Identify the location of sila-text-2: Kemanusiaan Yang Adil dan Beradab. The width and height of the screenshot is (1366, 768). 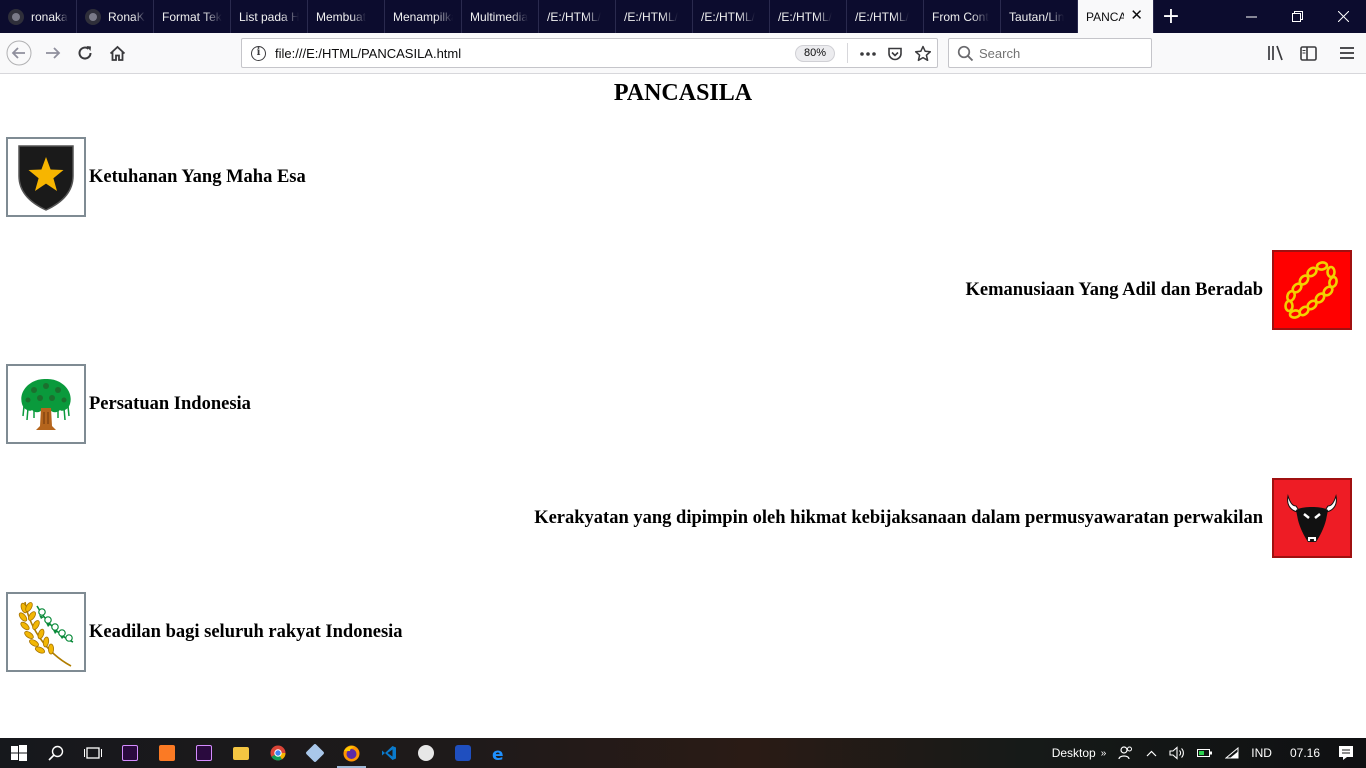
(1114, 289).